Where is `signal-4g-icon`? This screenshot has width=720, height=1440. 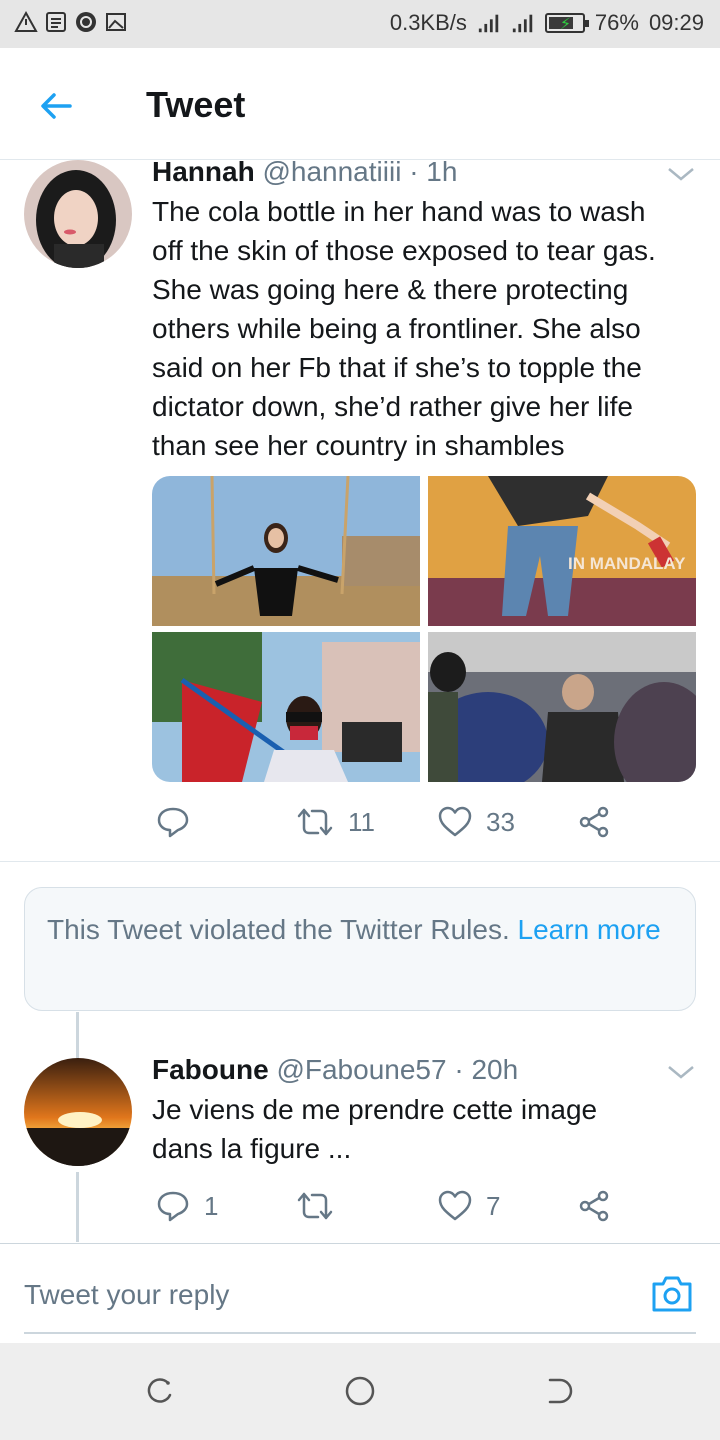 signal-4g-icon is located at coordinates (489, 23).